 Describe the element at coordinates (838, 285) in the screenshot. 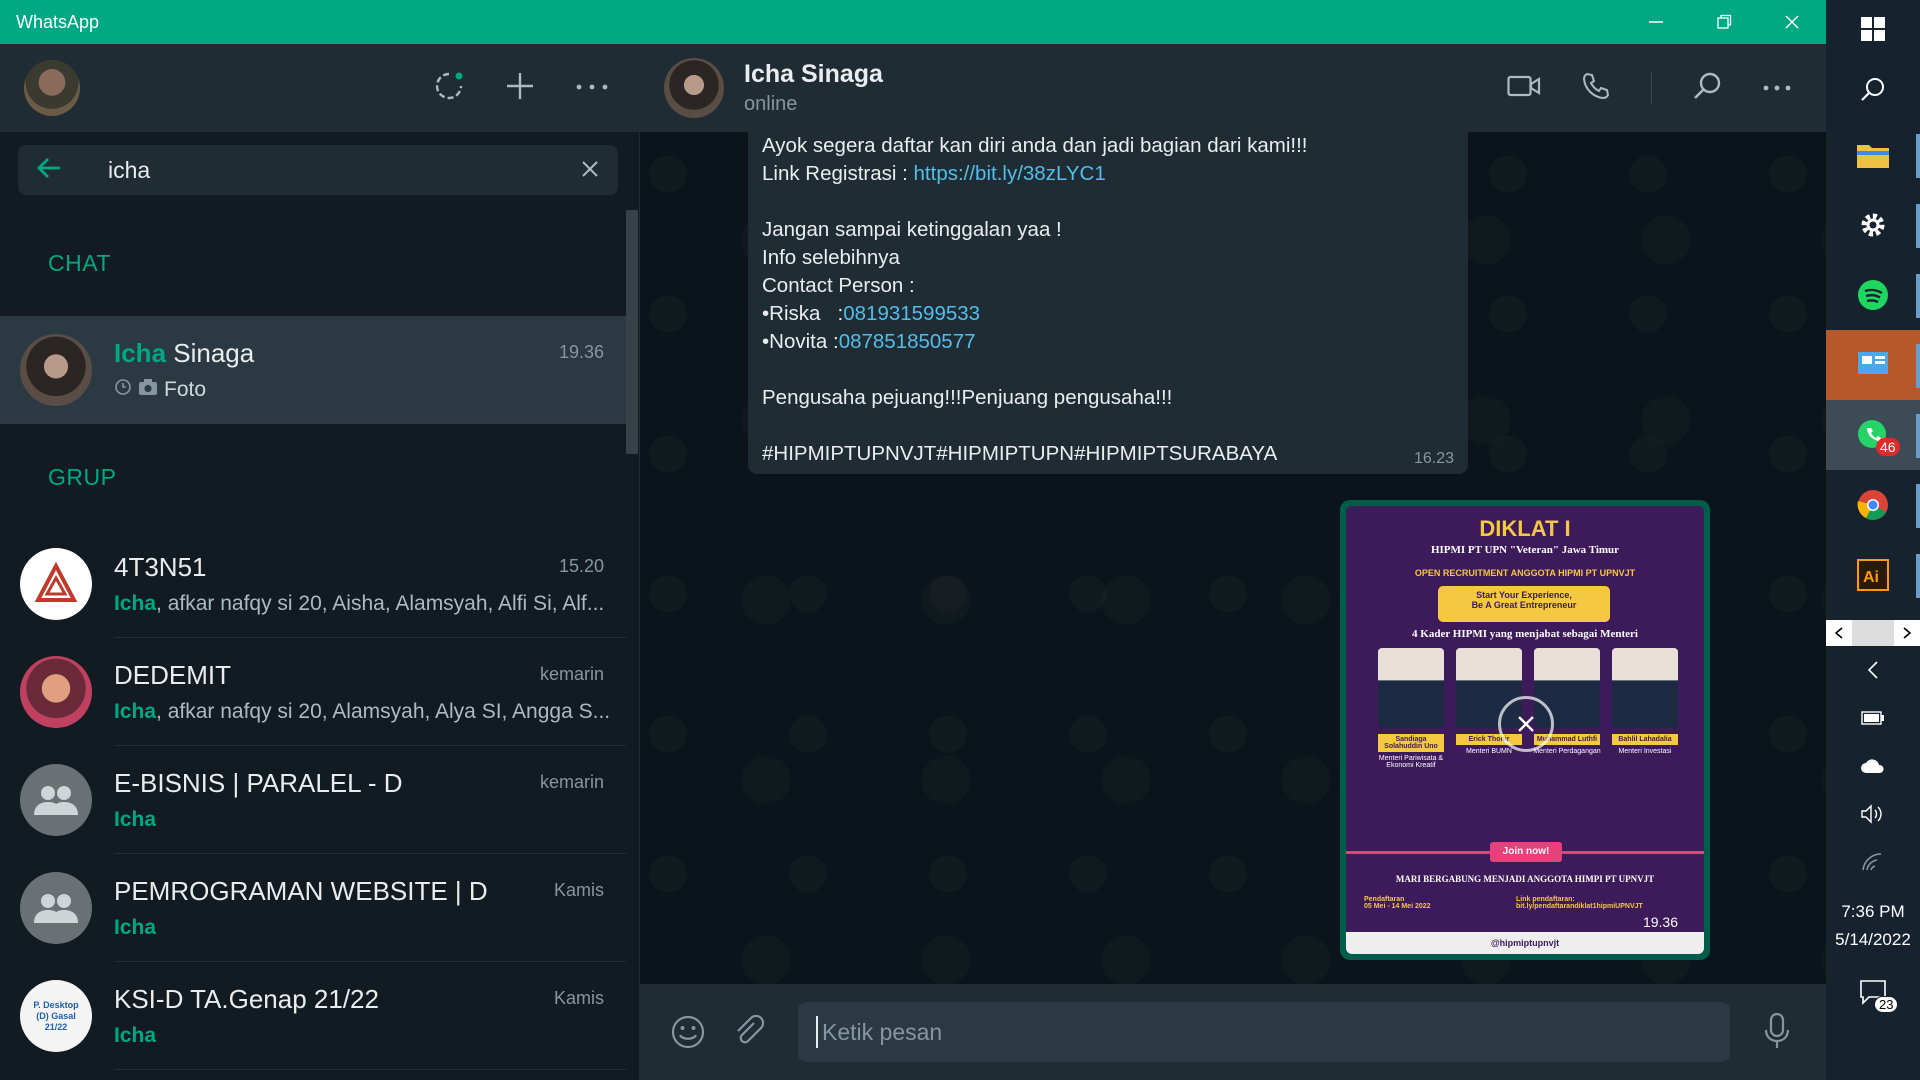

I see `message-text: Contact Person :` at that location.